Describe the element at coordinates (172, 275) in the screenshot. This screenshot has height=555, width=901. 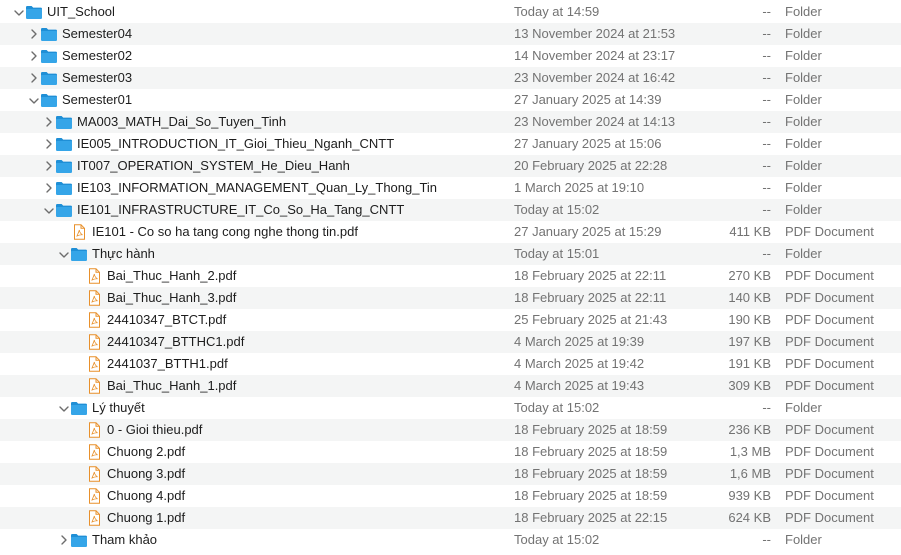
I see `item-name: Bai_Thuc_Hanh_2.pdf` at that location.